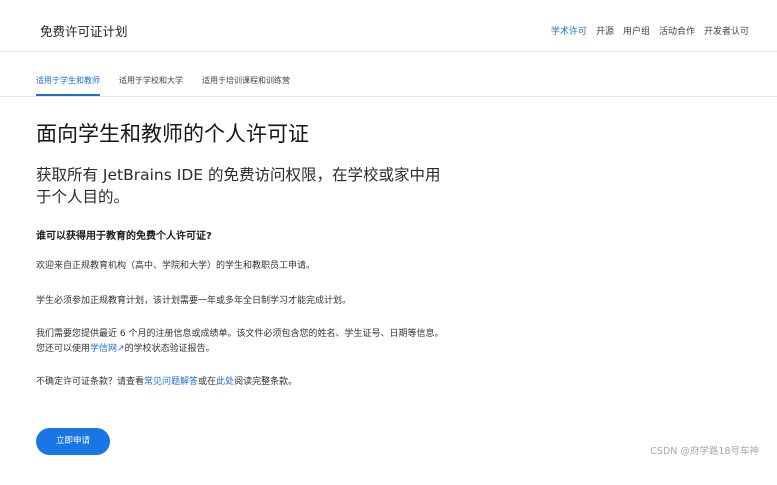 This screenshot has width=777, height=485. What do you see at coordinates (124, 236) in the screenshot?
I see `eligibility-heading: 谁可以获得用于教育的免费个人许可证?` at bounding box center [124, 236].